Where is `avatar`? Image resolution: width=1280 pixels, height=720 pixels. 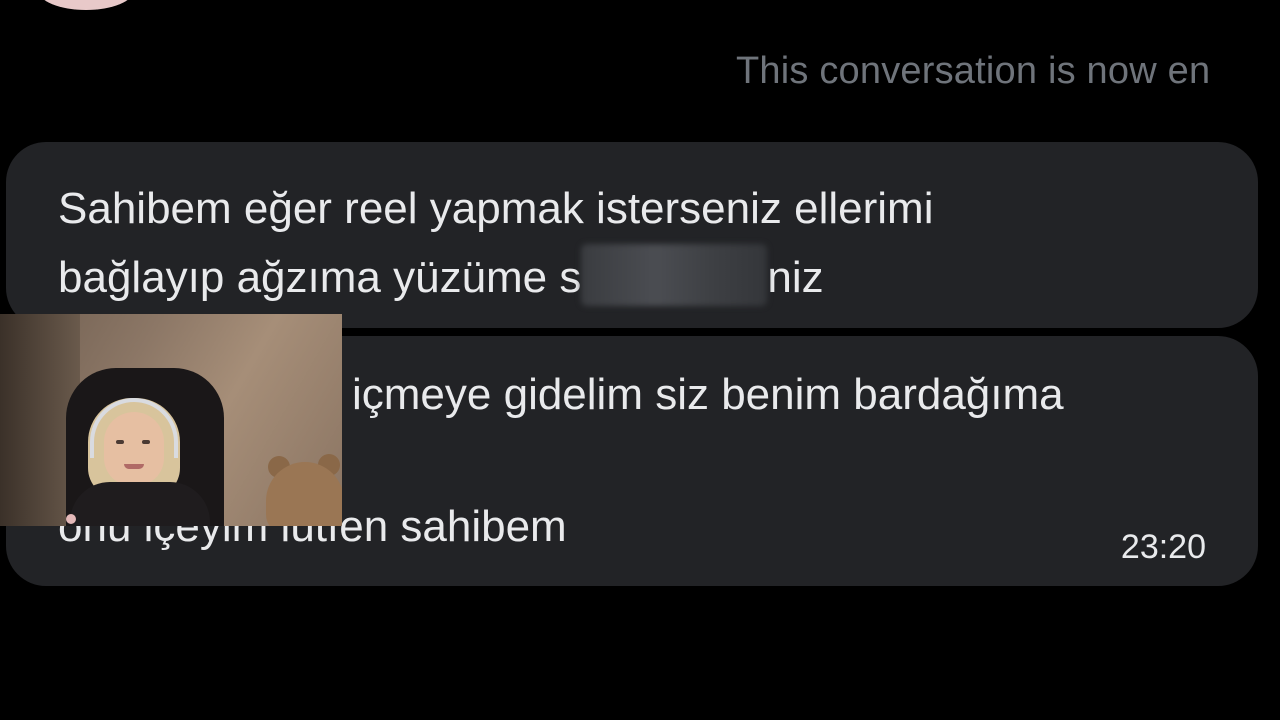 avatar is located at coordinates (86, 5).